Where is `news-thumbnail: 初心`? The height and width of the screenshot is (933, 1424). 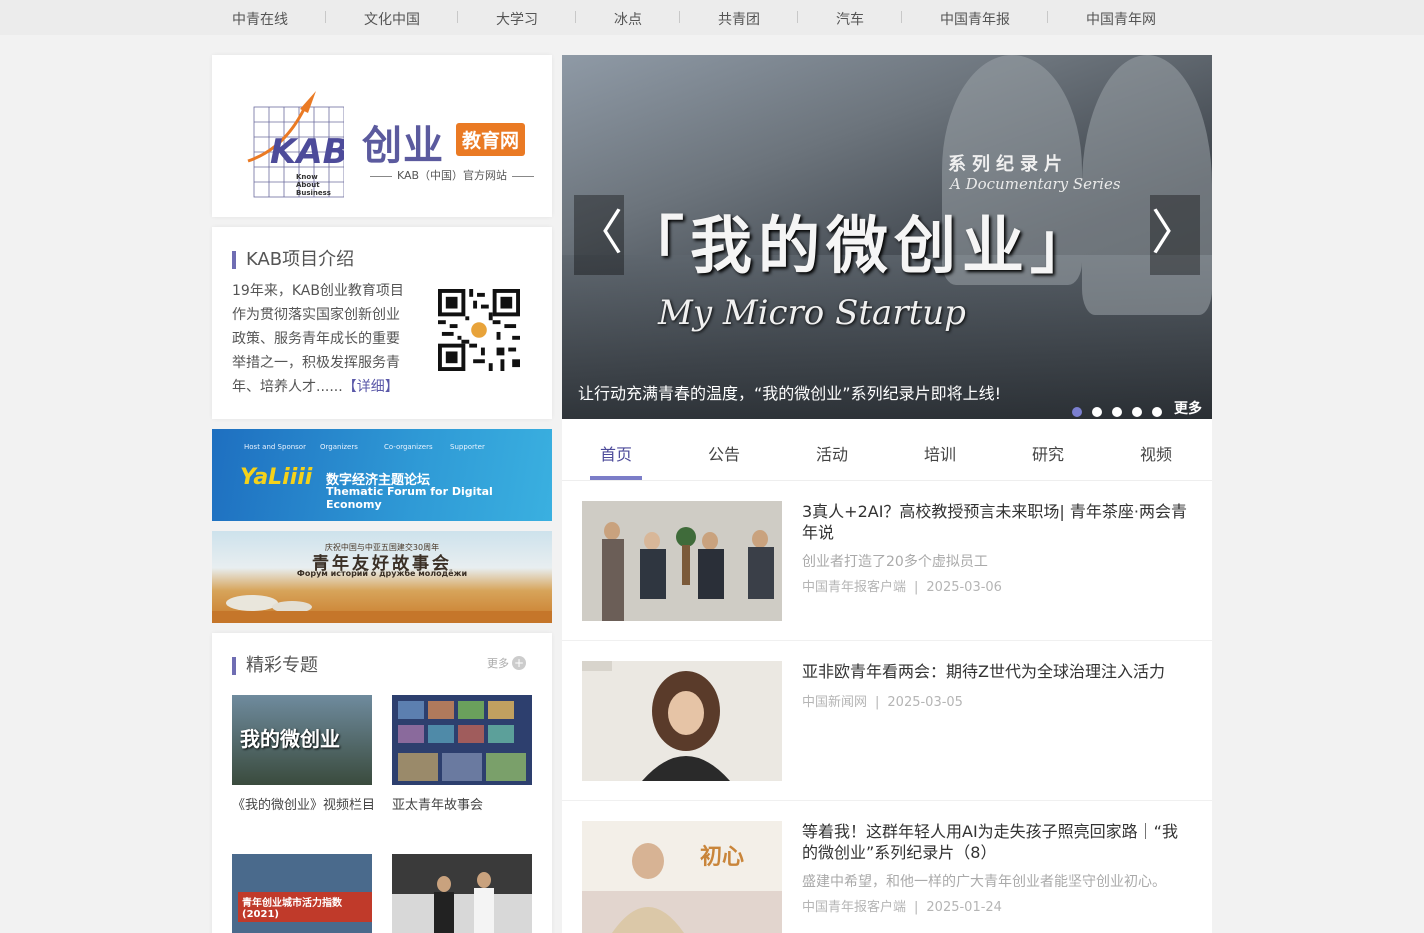 news-thumbnail: 初心 is located at coordinates (682, 877).